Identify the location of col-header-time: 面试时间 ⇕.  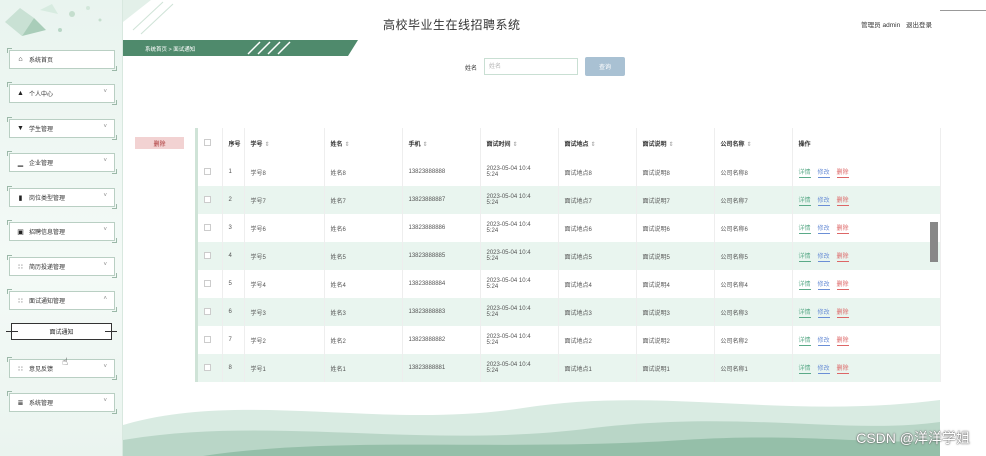
(519, 143).